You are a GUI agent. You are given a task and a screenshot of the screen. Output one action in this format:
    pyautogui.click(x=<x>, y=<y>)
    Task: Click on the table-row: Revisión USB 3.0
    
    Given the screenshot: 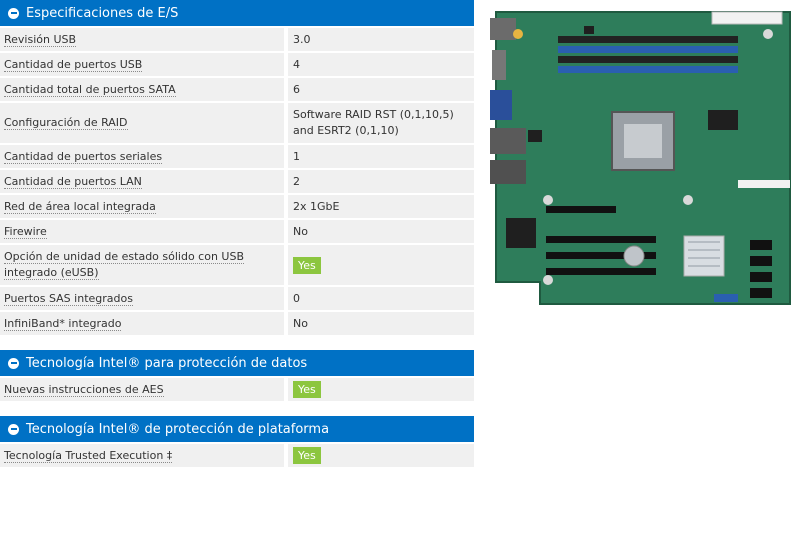 What is the action you would take?
    pyautogui.click(x=237, y=40)
    